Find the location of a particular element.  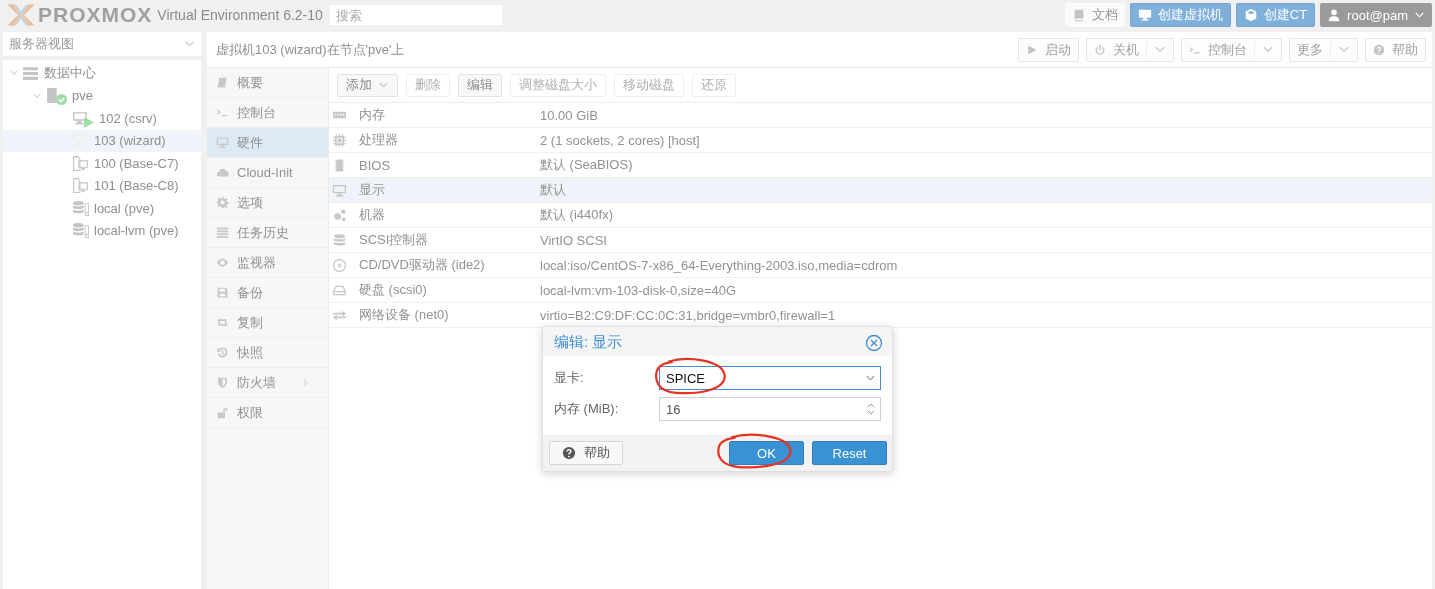

table-cell: 硬盘 (scsi0) is located at coordinates (393, 290).